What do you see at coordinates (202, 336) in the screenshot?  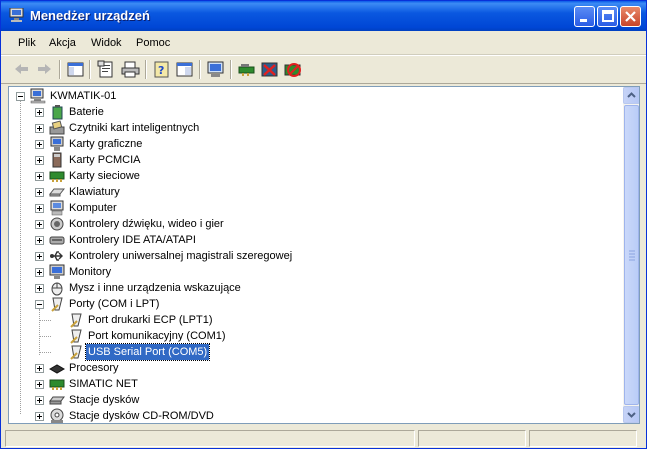 I see `tree-child-item: Port komunikacyjny (COM1)` at bounding box center [202, 336].